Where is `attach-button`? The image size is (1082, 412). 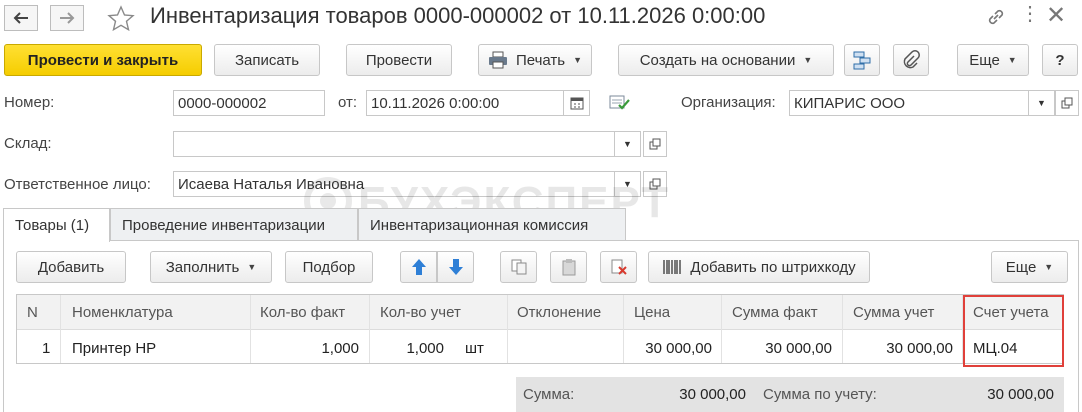 attach-button is located at coordinates (911, 60).